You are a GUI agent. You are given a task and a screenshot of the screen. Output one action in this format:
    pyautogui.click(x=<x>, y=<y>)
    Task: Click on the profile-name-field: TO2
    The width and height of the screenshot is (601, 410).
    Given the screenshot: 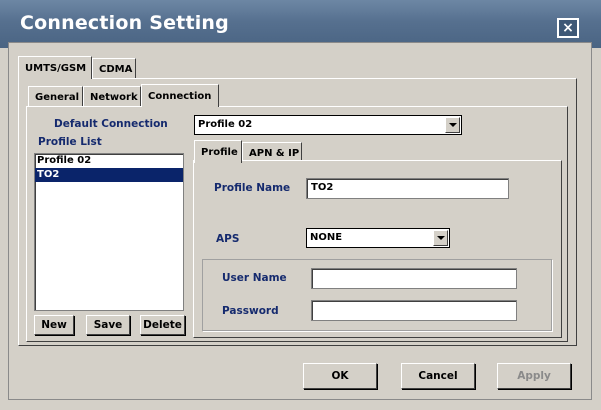 What is the action you would take?
    pyautogui.click(x=407, y=188)
    